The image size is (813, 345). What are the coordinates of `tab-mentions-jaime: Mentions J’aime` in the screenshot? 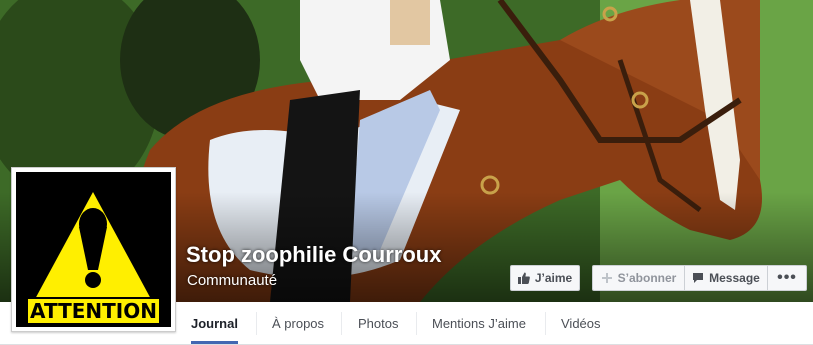 It's located at (479, 323).